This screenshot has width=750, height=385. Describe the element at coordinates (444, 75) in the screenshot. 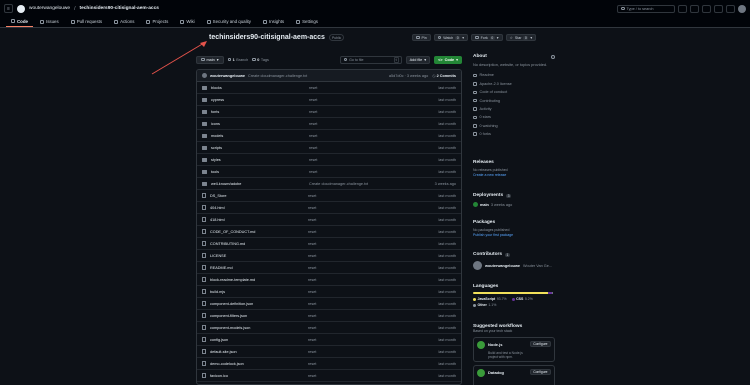

I see `commits-link: ◷ 2 Commits` at that location.